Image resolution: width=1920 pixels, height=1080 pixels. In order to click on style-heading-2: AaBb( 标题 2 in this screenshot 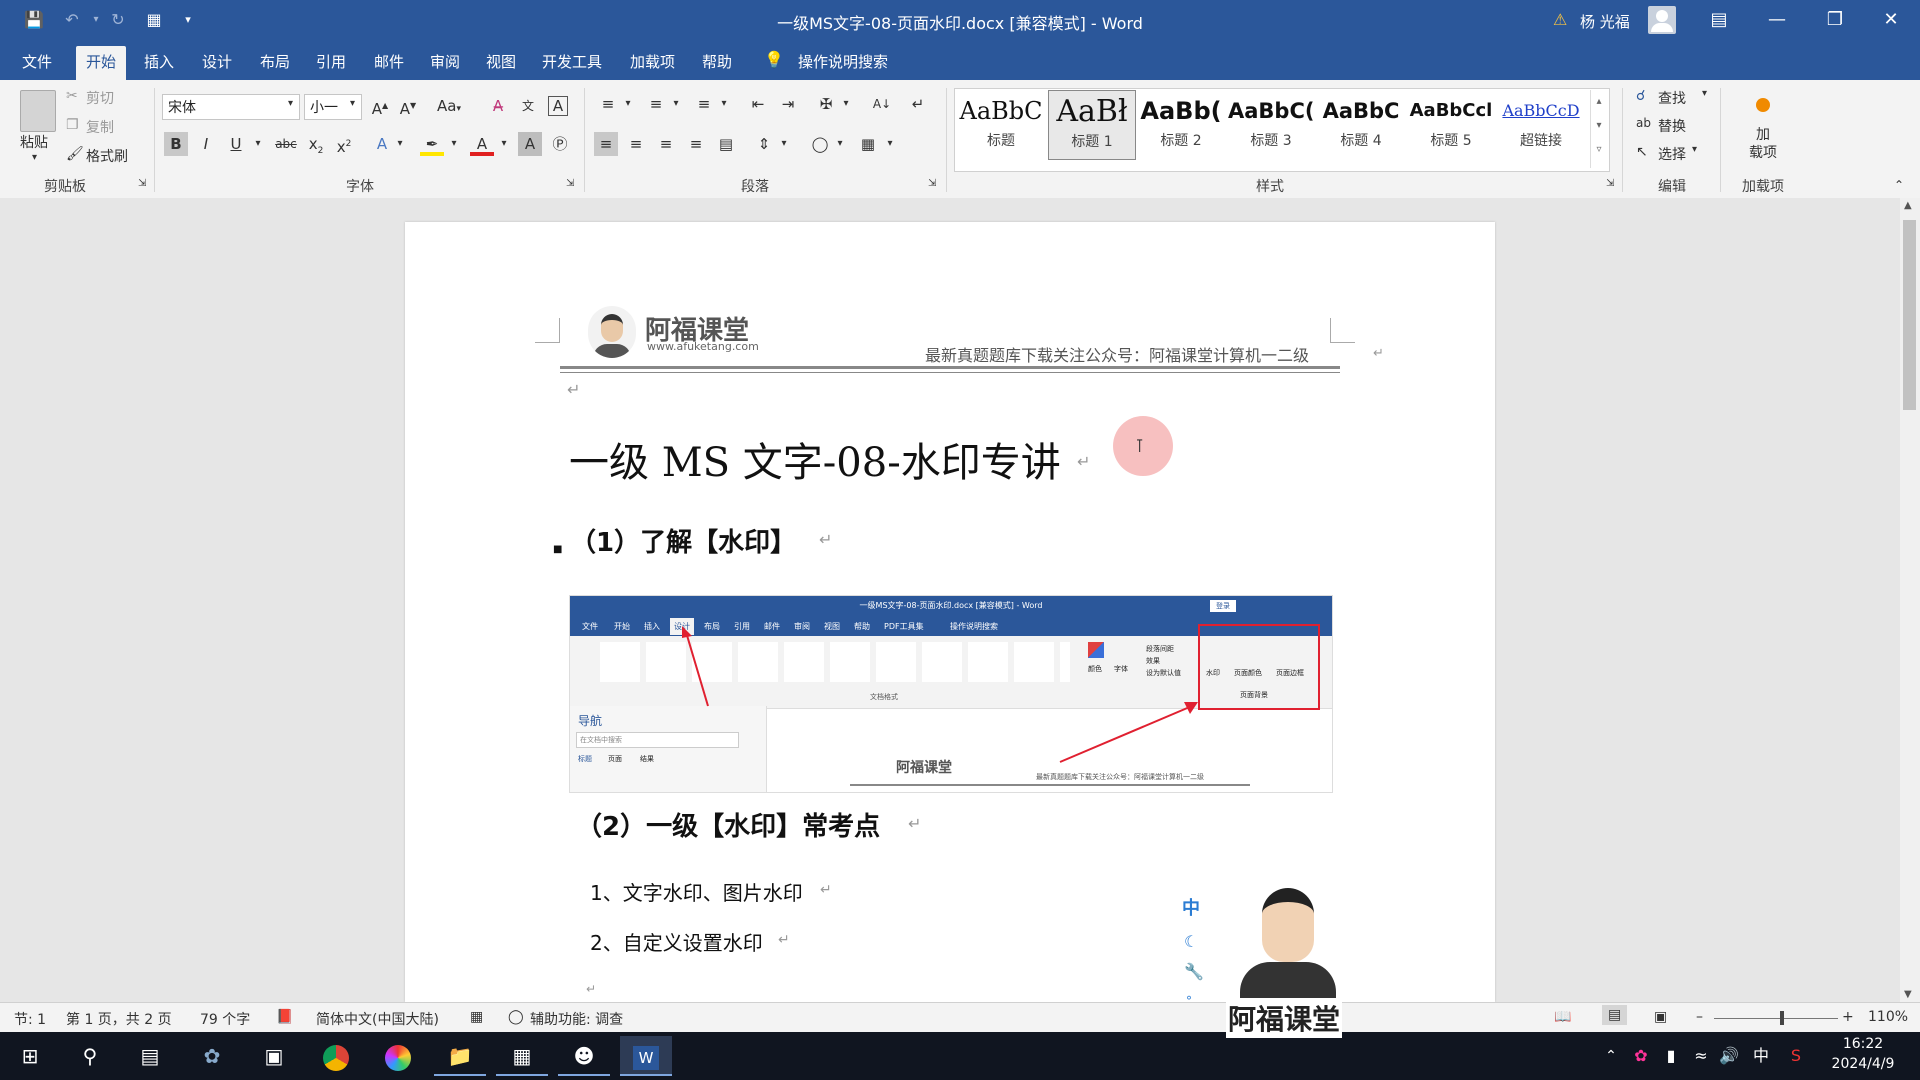, I will do `click(1181, 124)`.